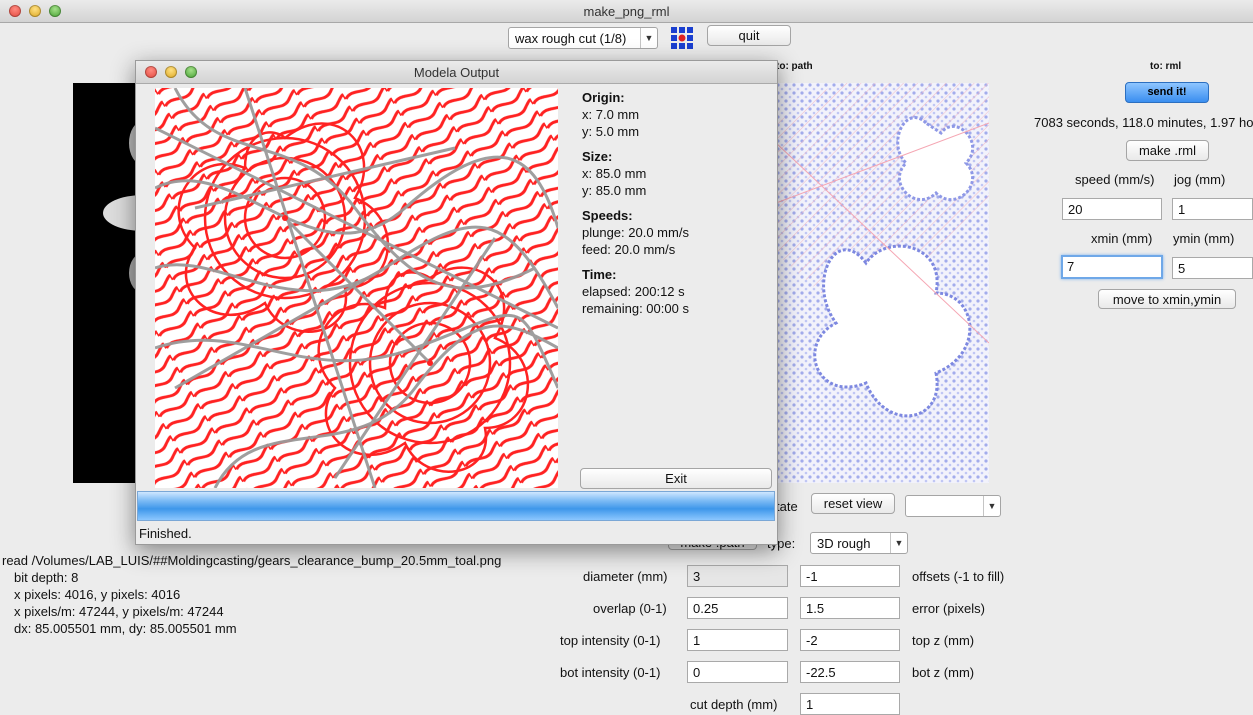  I want to click on feed-speed: feed: 20.0 mm/s, so click(629, 249).